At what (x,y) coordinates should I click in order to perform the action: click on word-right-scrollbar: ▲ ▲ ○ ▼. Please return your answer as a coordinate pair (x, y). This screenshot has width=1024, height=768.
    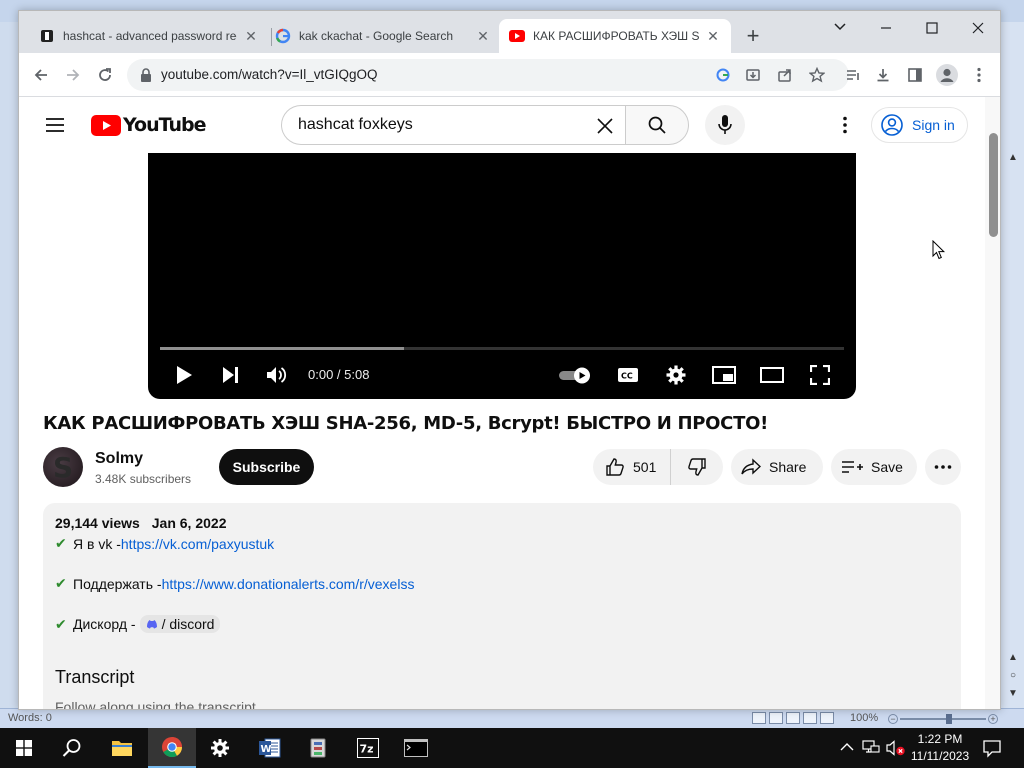
    Looking at the image, I should click on (1012, 367).